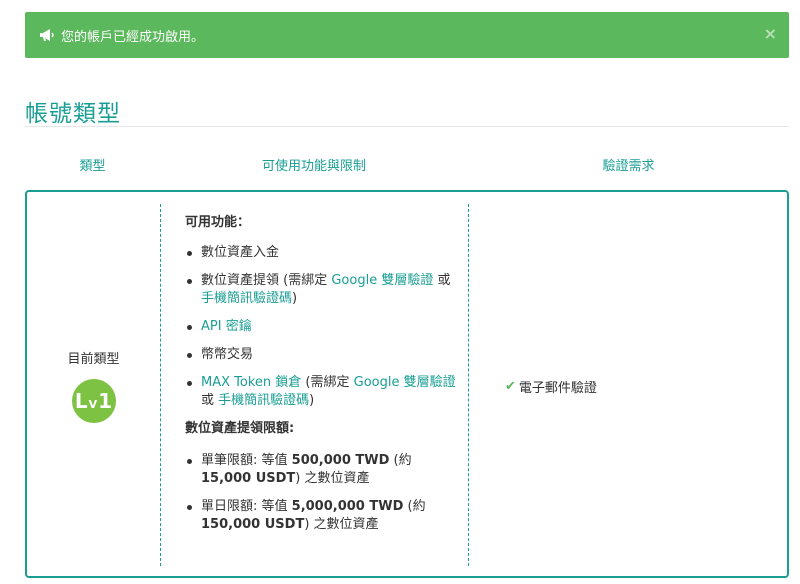 This screenshot has height=584, width=800. I want to click on account-type-cell: 目前類型 L V 1, so click(93, 385).